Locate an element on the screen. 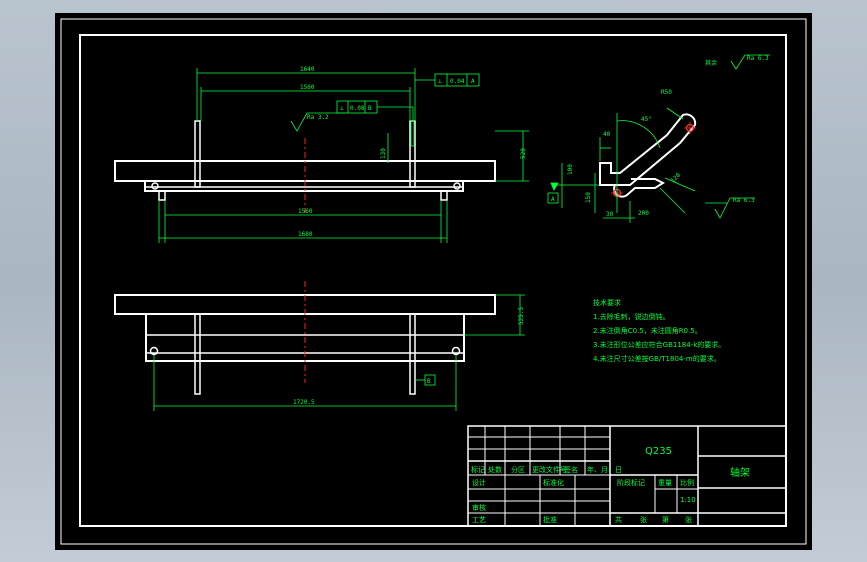 This screenshot has width=867, height=562. dim-bottom-width: 1720.5 is located at coordinates (304, 402).